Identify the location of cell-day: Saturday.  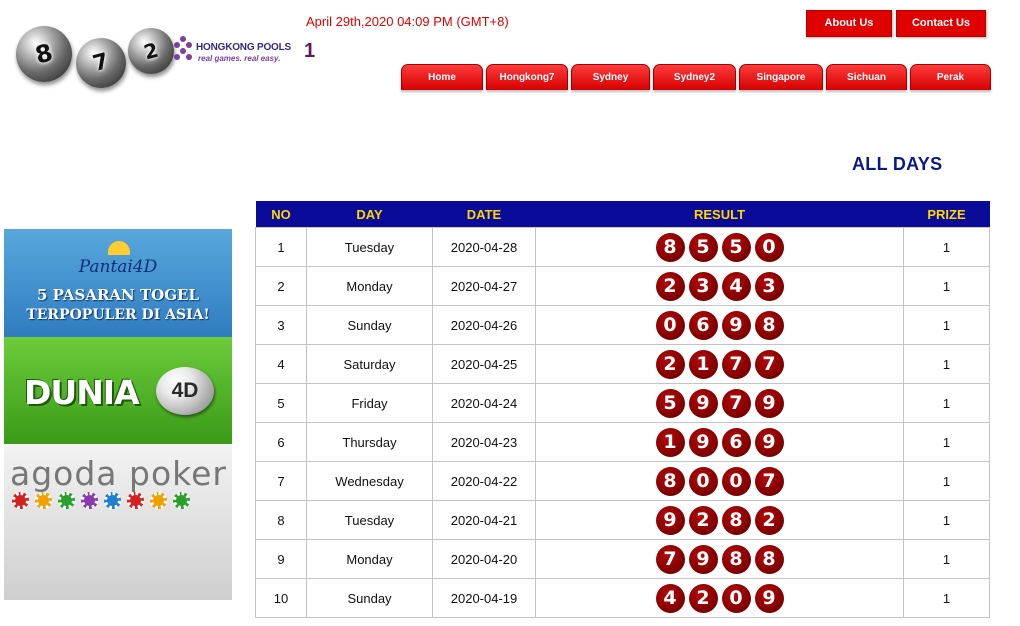
(369, 364).